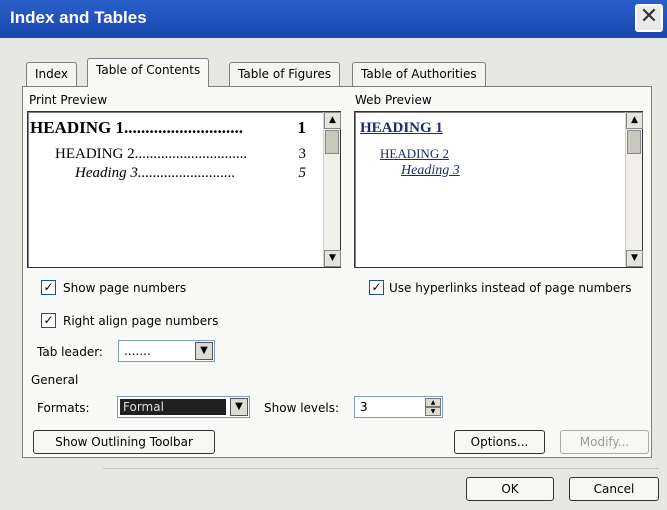 The height and width of the screenshot is (510, 667). What do you see at coordinates (173, 407) in the screenshot?
I see `formats-selected-value: Formal` at bounding box center [173, 407].